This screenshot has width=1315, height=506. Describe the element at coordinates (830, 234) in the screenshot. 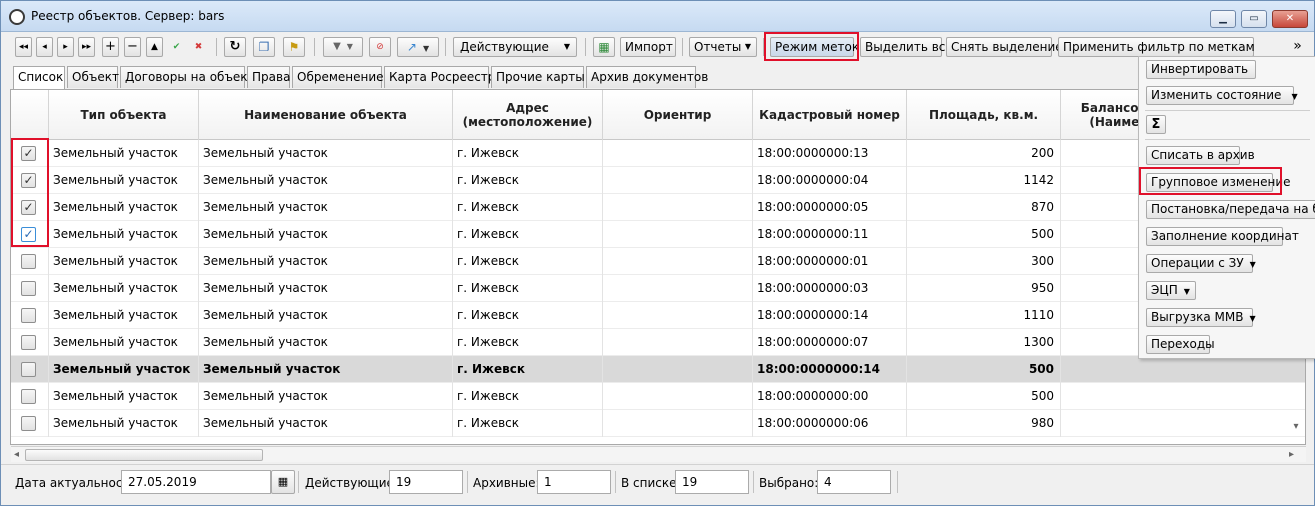

I see `cell-cadastral: 18:00:0000000:11` at that location.